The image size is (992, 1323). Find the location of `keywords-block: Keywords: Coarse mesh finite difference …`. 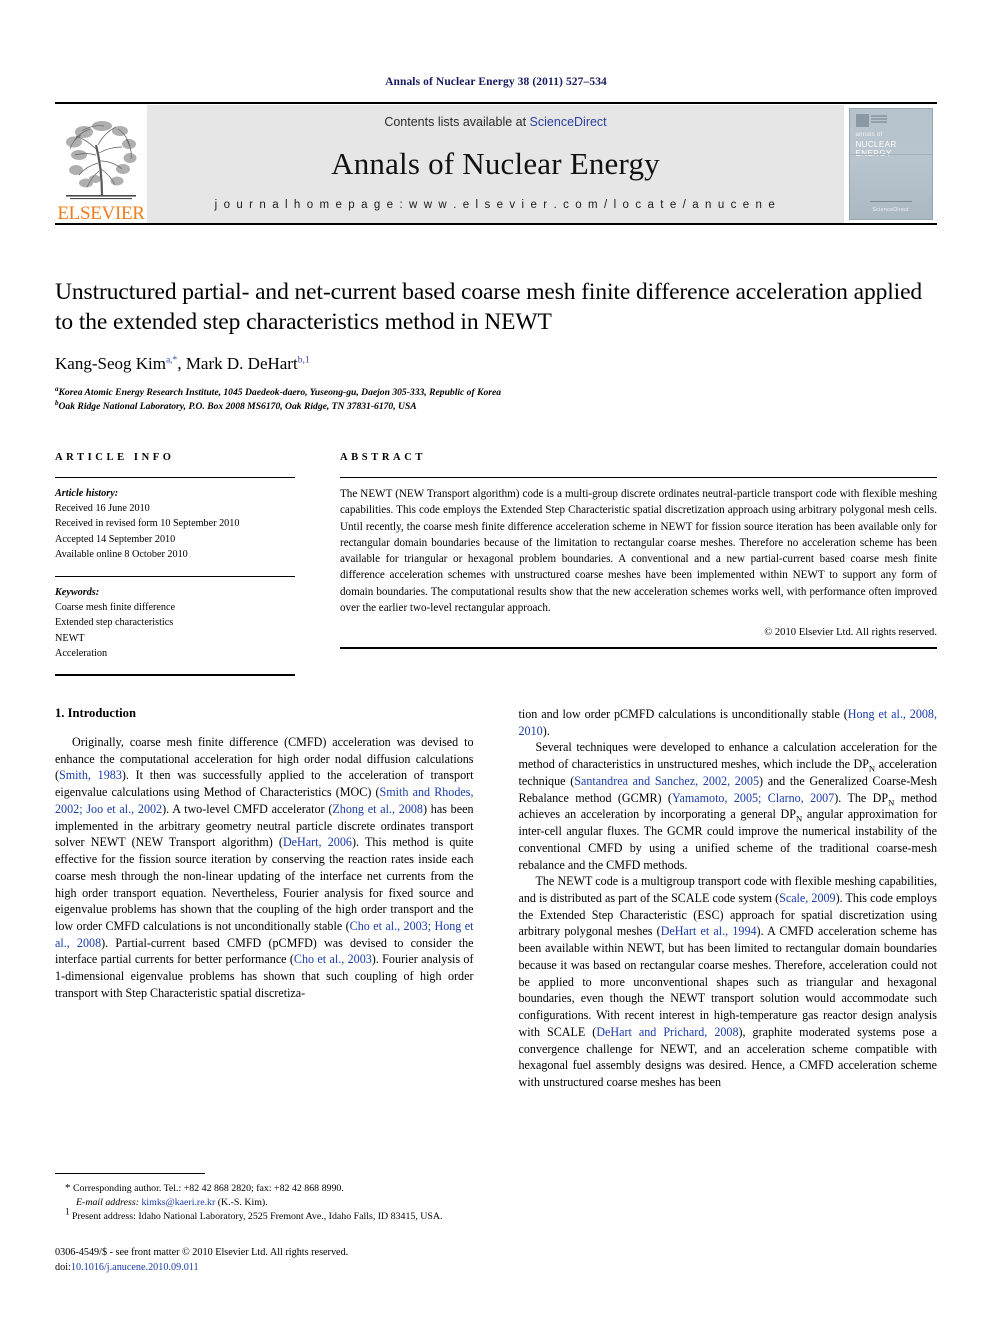

keywords-block: Keywords: Coarse mesh finite difference … is located at coordinates (175, 623).